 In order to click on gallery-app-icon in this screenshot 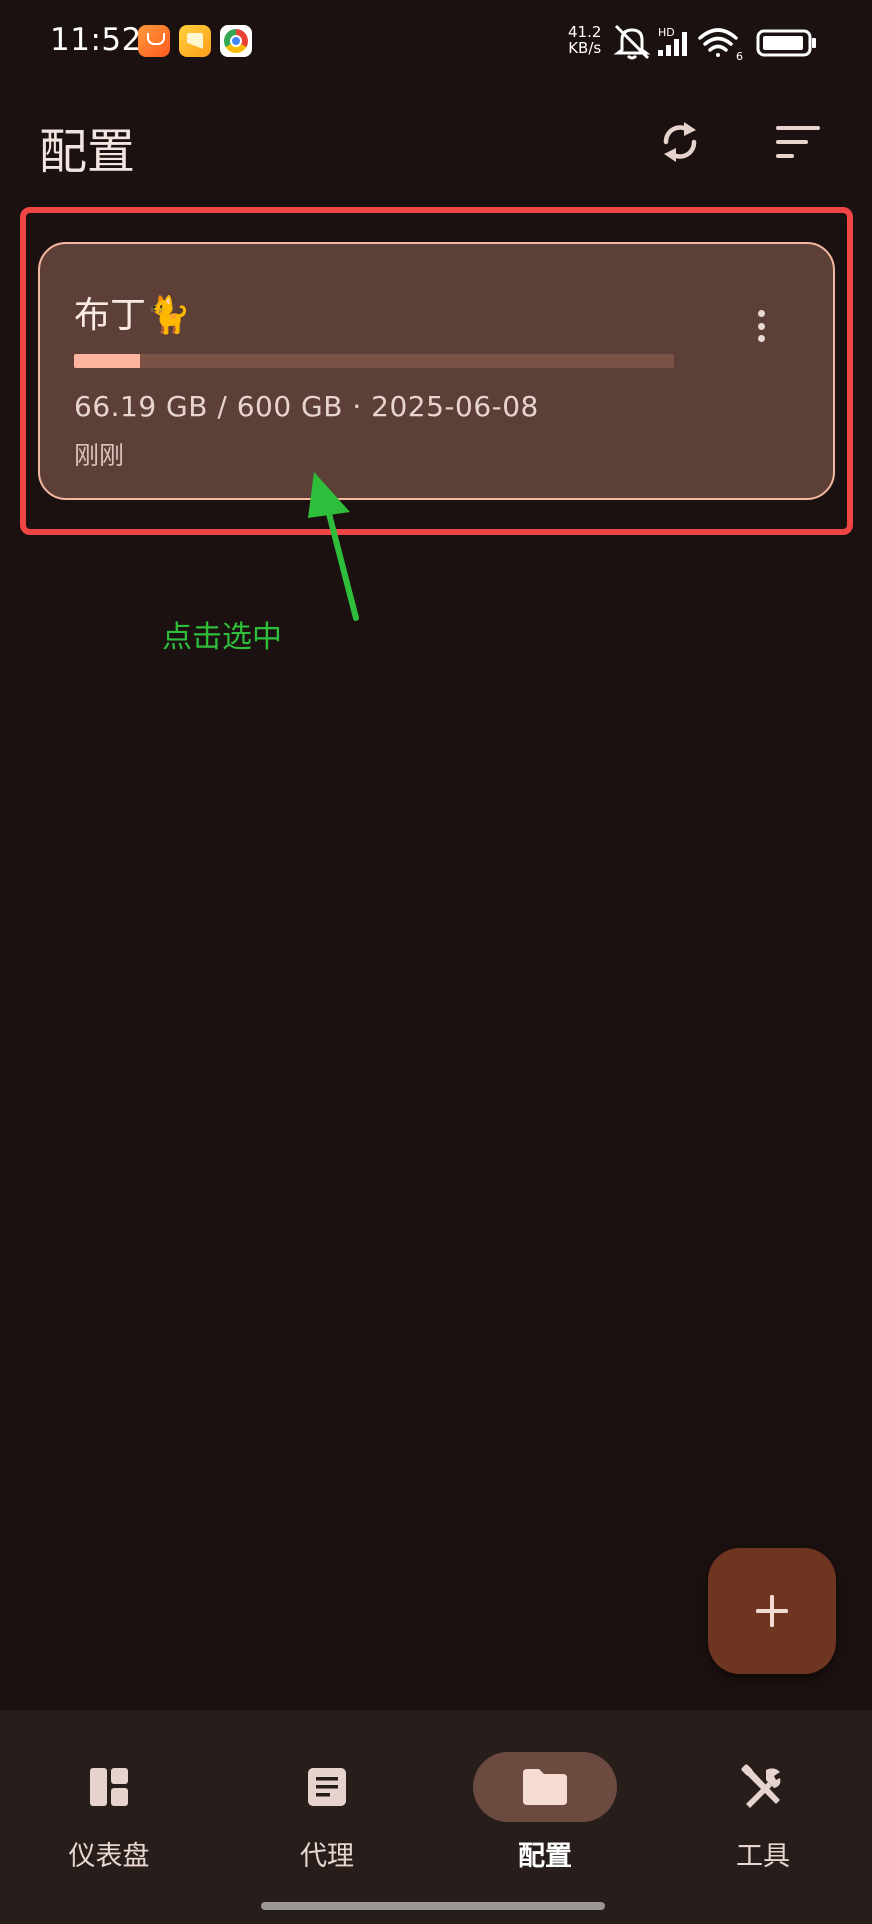, I will do `click(195, 41)`.